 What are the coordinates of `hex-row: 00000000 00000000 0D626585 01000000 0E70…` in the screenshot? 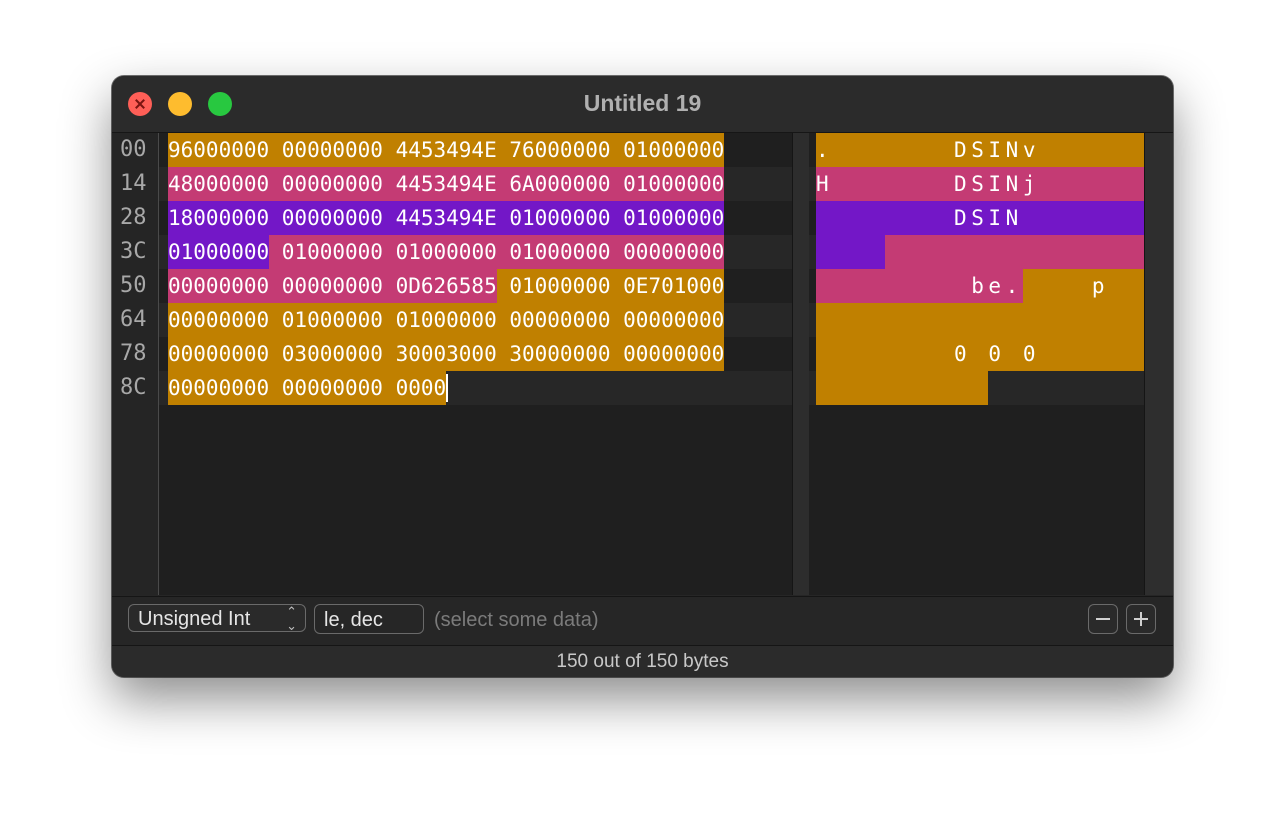 It's located at (475, 286).